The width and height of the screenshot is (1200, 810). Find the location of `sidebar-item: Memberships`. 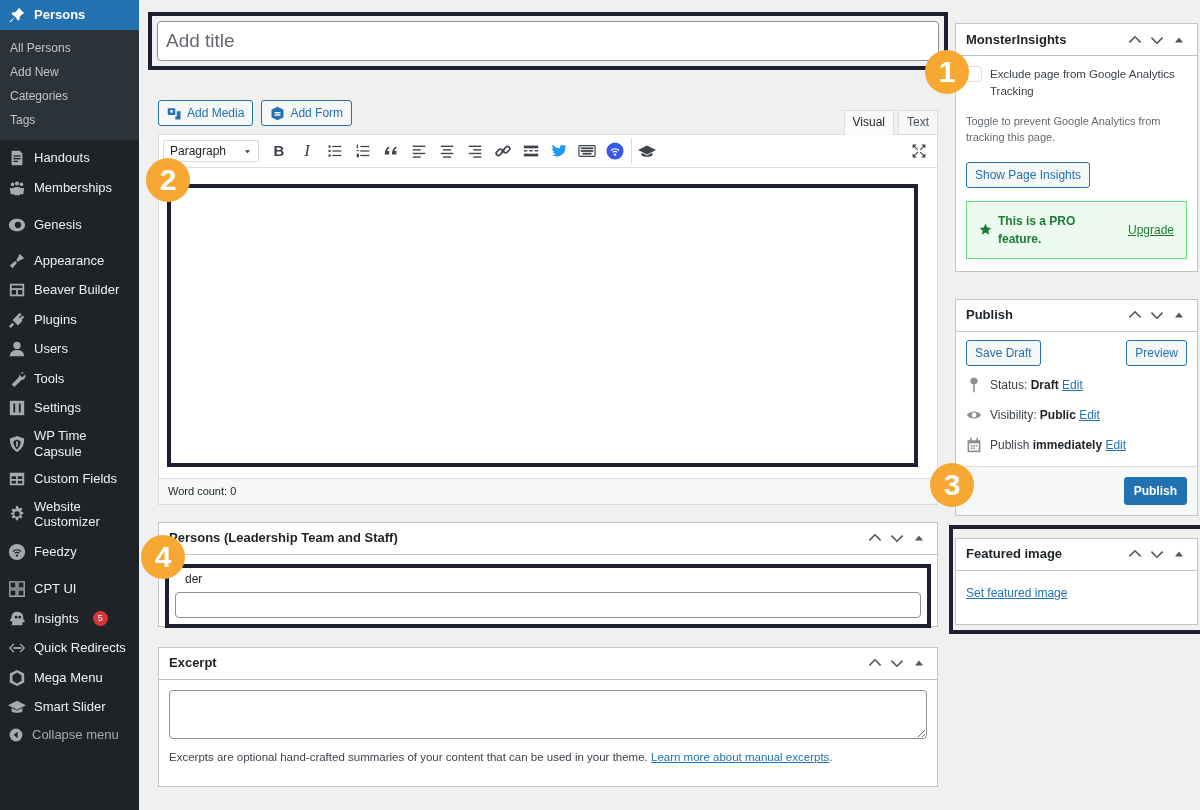

sidebar-item: Memberships is located at coordinates (69, 188).